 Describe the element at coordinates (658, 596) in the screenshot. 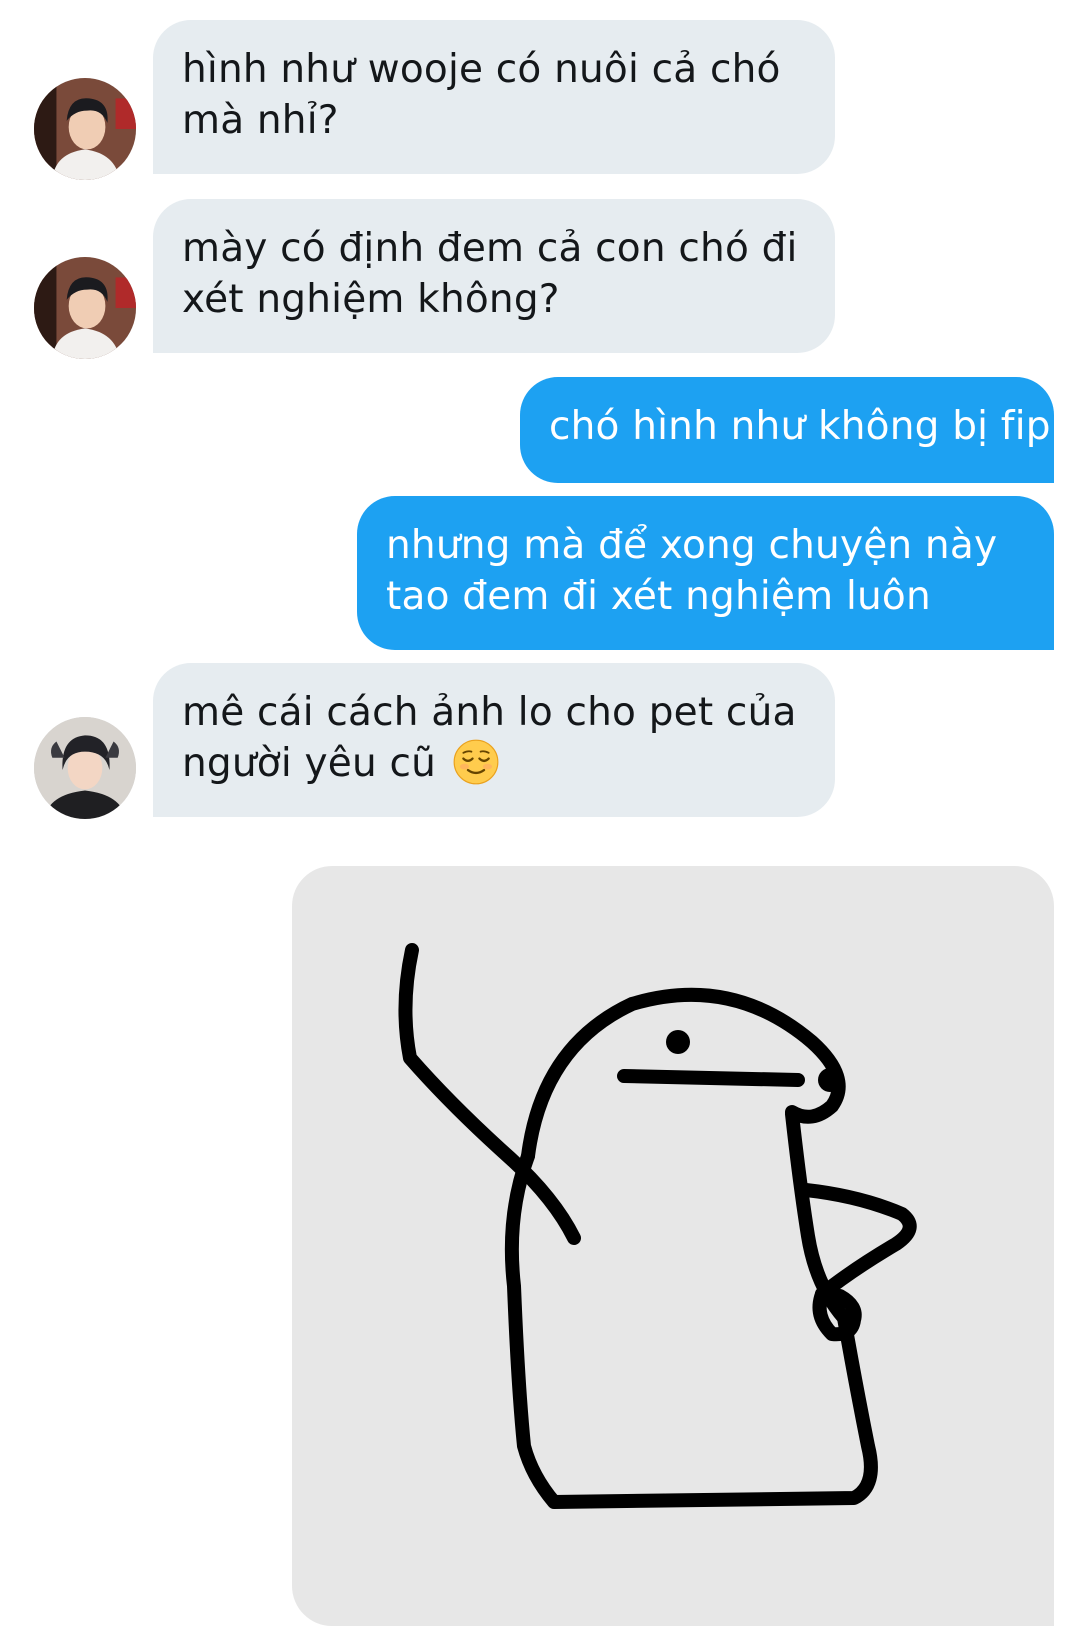

I see `message-text: tao đem đi xét nghiệm luôn` at that location.